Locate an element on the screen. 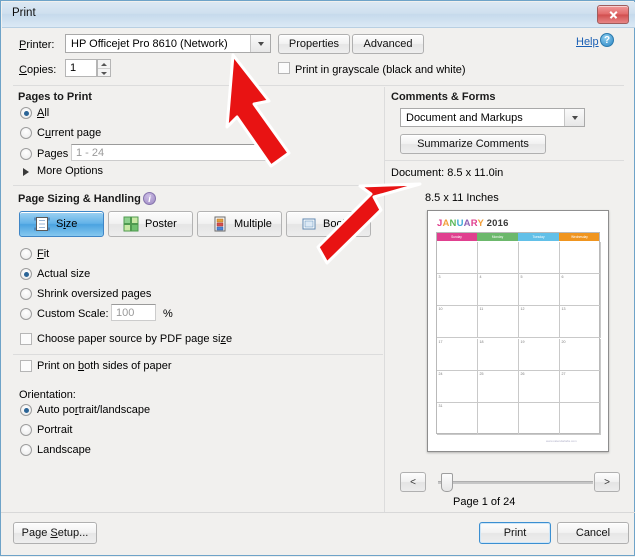 The width and height of the screenshot is (635, 557). radio-current-page is located at coordinates (26, 133).